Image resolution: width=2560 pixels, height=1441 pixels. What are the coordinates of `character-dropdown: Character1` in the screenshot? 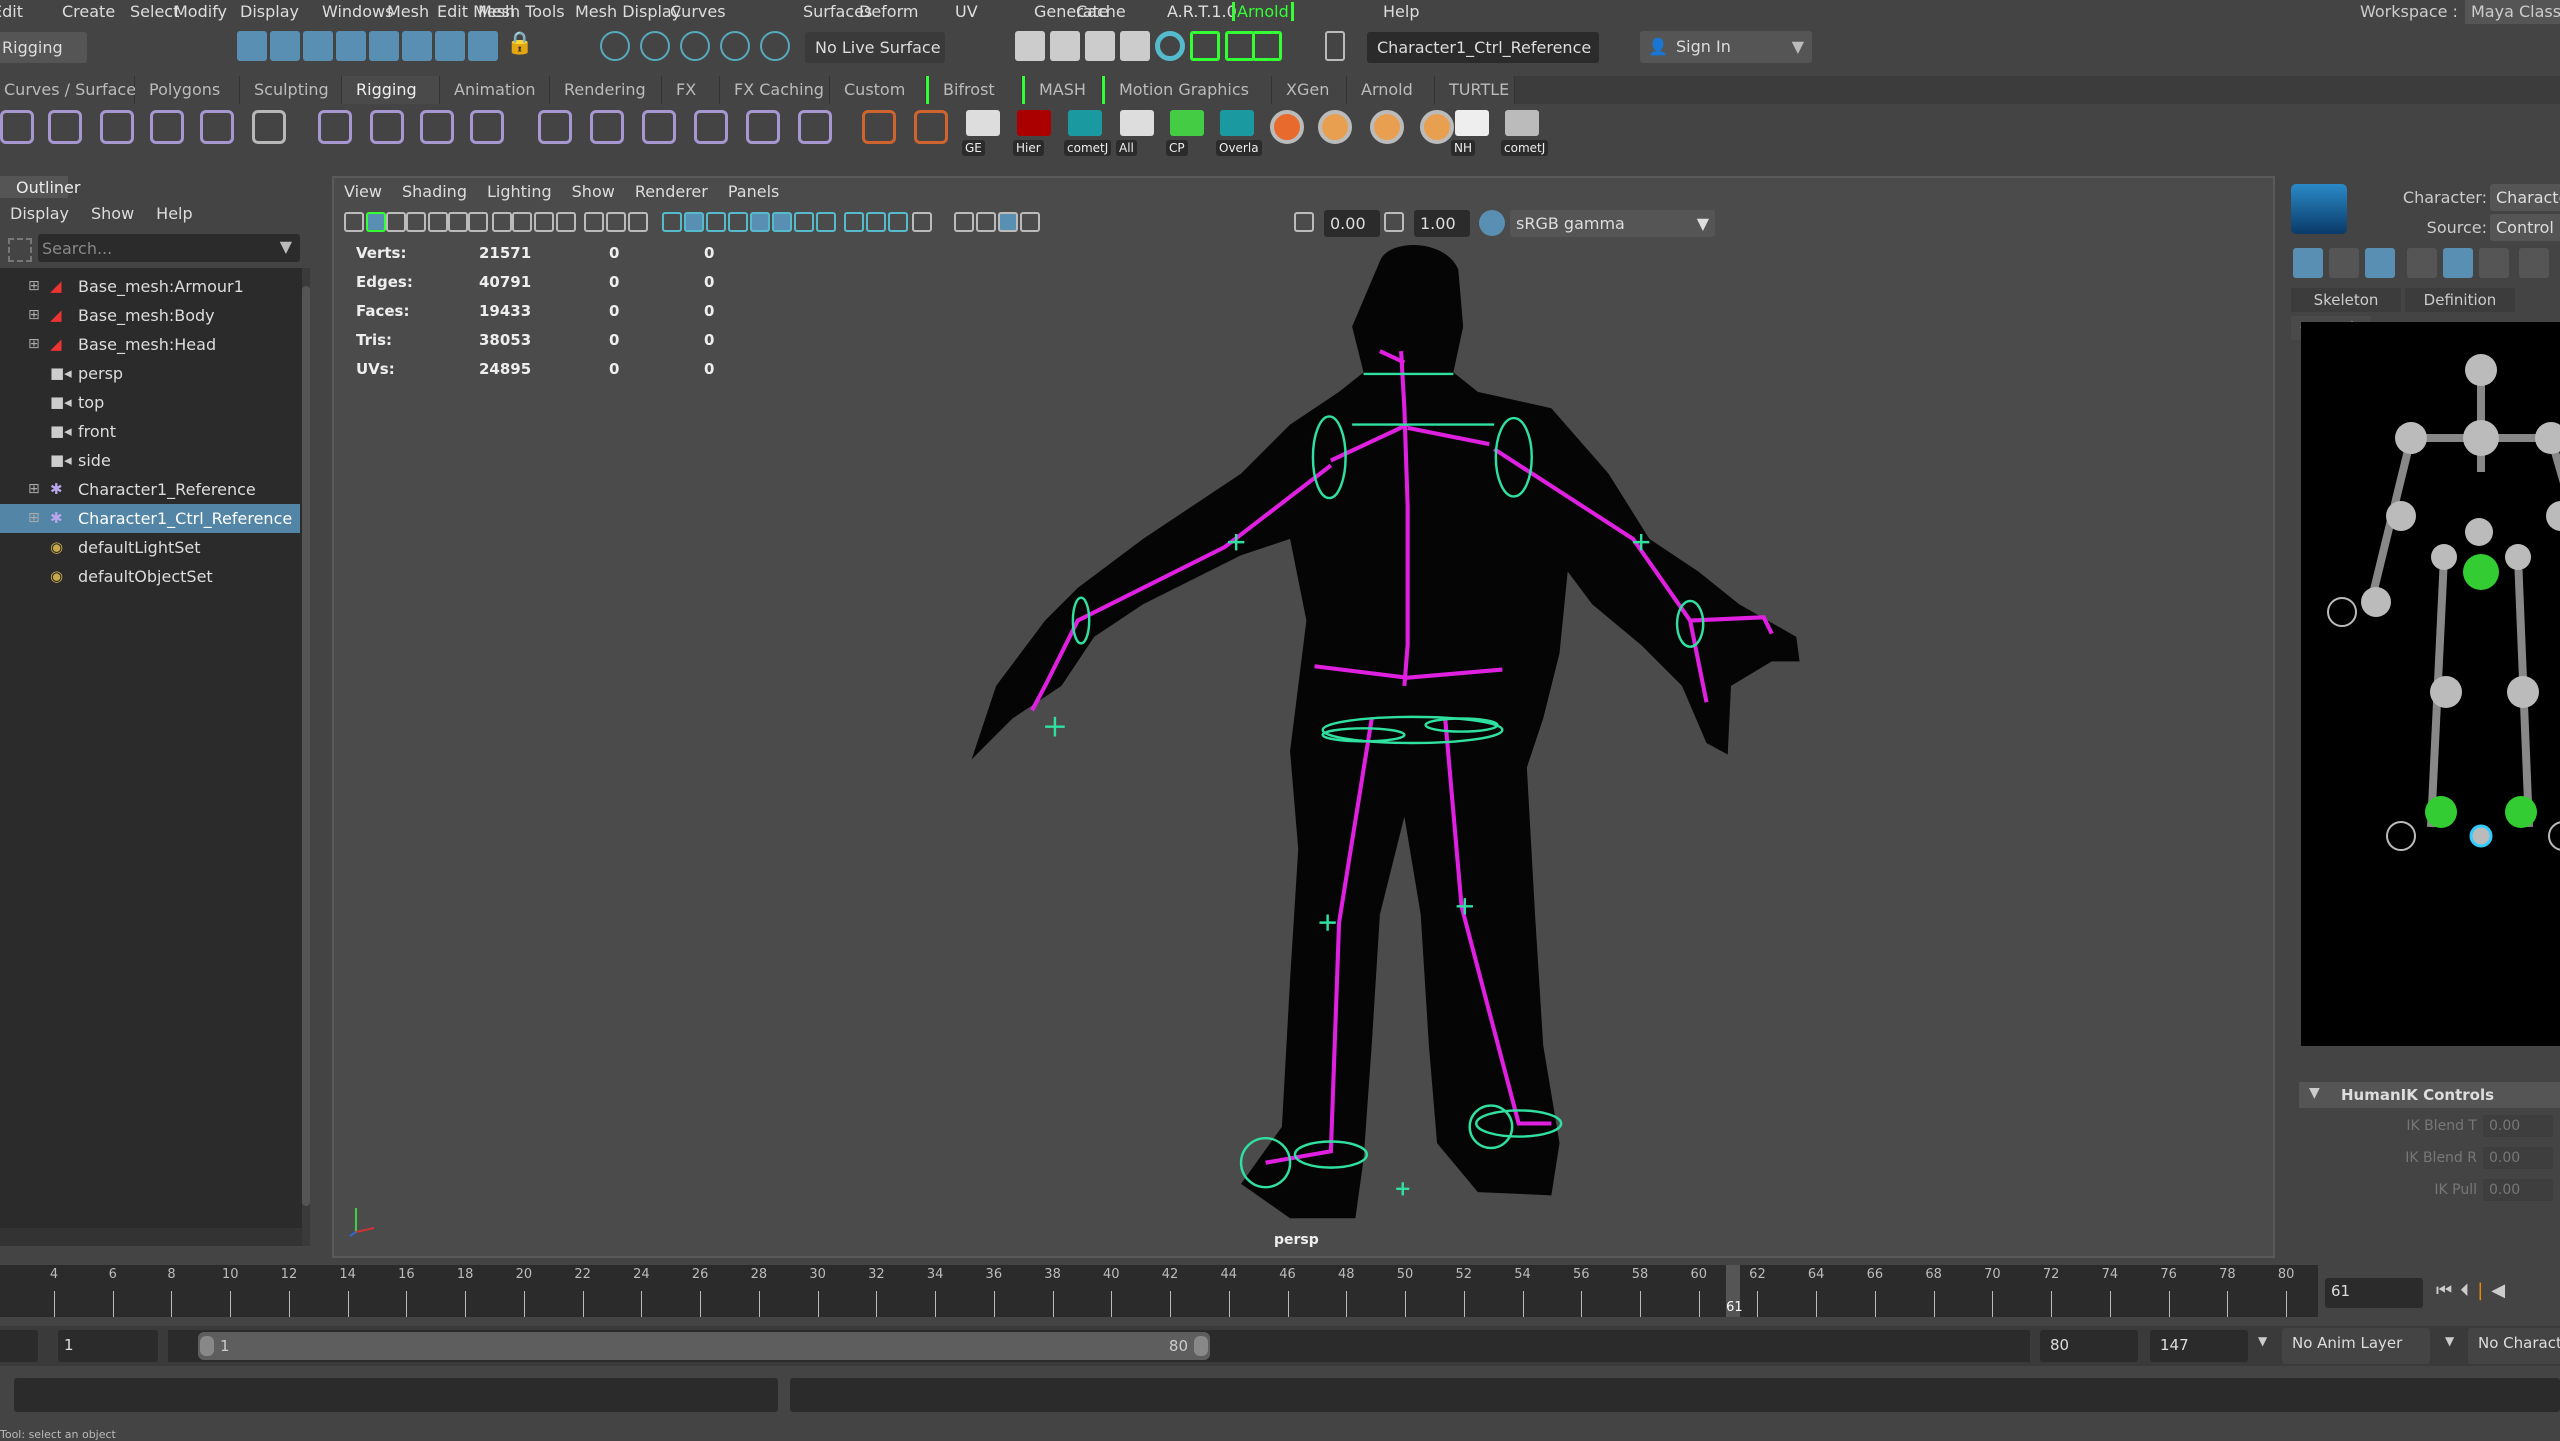 It's located at (2525, 197).